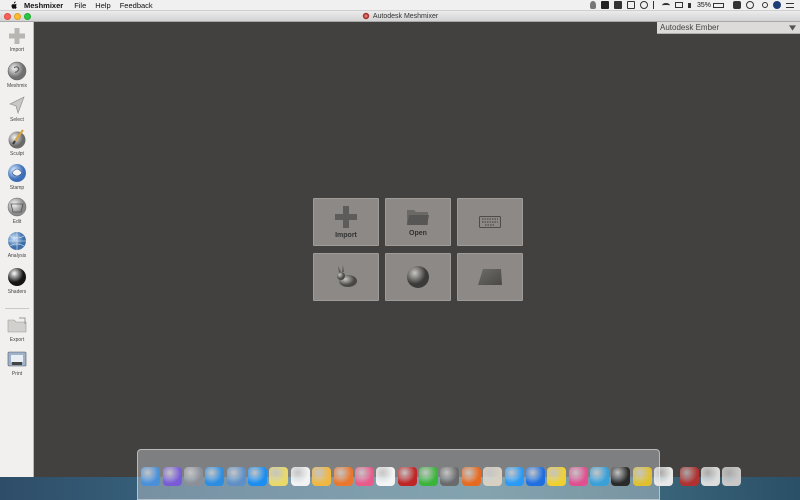 The image size is (800, 500). What do you see at coordinates (43, 5) in the screenshot?
I see `app-menu-meshmixer: Meshmixer` at bounding box center [43, 5].